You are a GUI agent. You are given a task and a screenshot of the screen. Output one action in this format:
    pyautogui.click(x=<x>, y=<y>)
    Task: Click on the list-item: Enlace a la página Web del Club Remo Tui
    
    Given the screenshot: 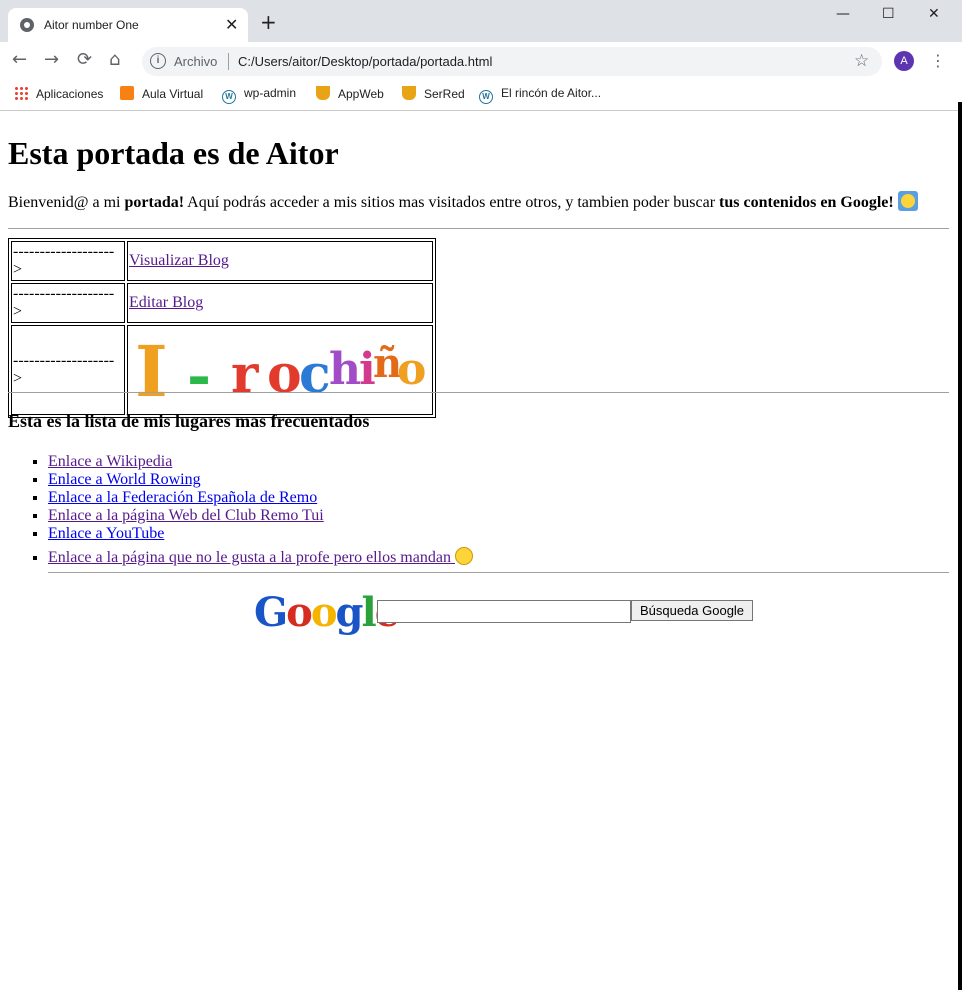 What is the action you would take?
    pyautogui.click(x=260, y=516)
    